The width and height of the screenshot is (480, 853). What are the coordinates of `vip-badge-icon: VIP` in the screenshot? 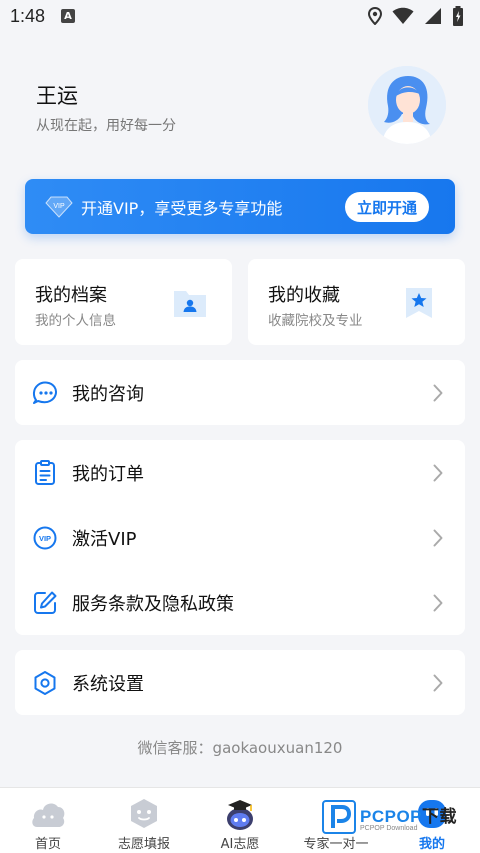 It's located at (45, 537).